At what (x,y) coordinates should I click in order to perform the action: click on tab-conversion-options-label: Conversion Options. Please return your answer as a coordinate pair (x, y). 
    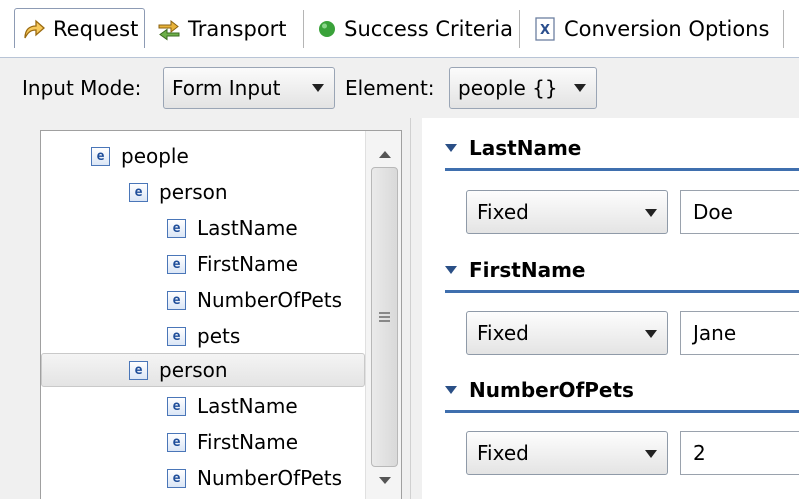
    Looking at the image, I should click on (667, 29).